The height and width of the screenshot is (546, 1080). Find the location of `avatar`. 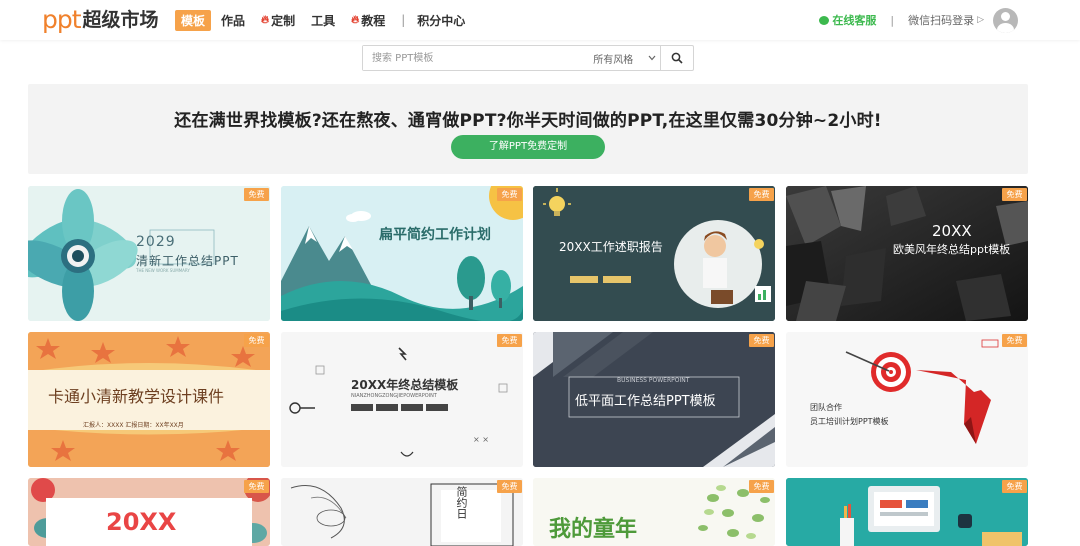

avatar is located at coordinates (1005, 20).